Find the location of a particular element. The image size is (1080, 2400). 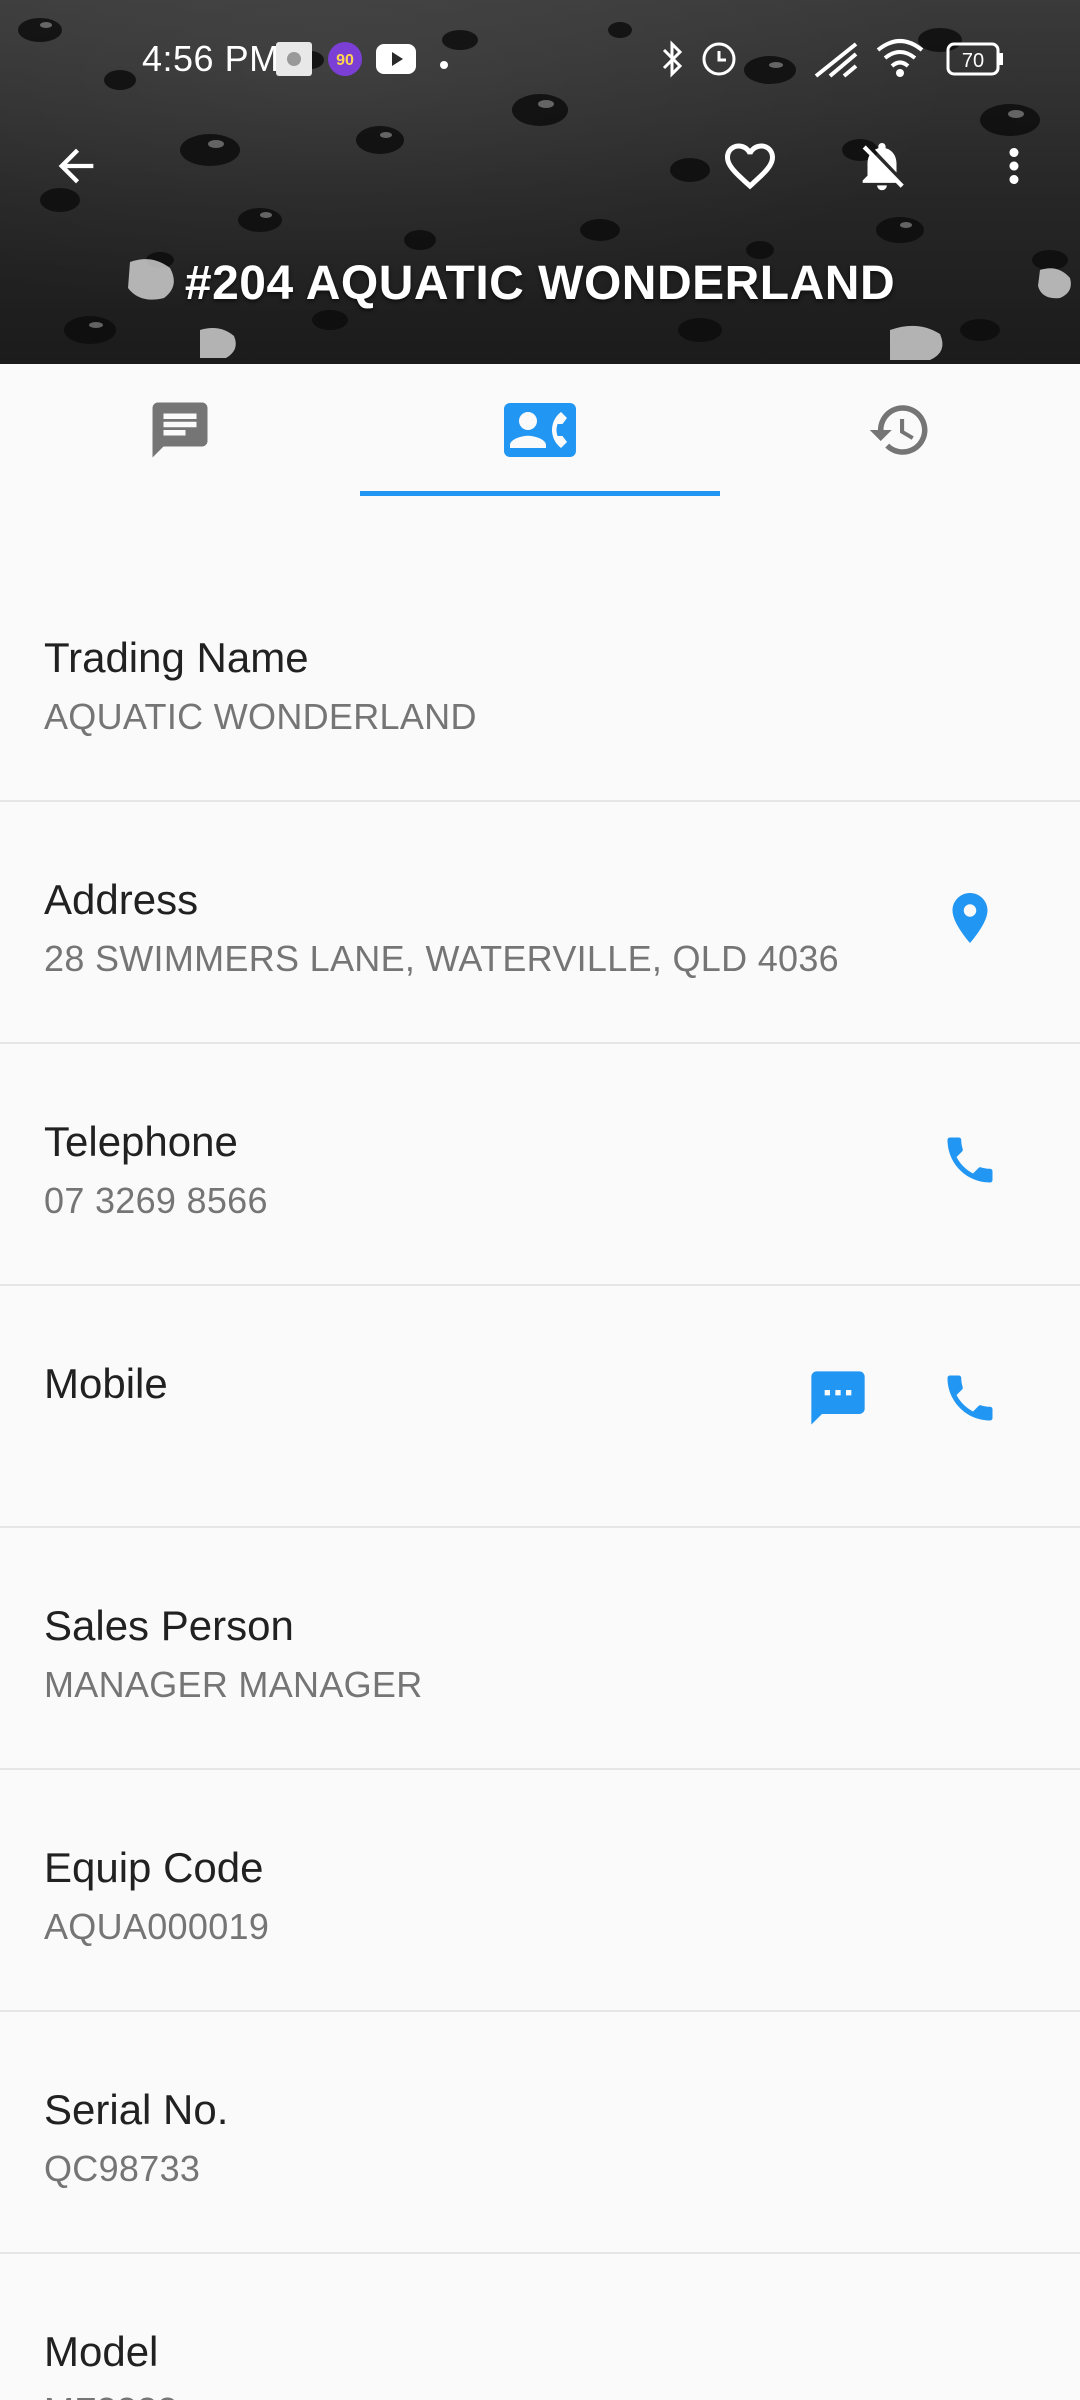

mobile-label: Mobile is located at coordinates (106, 1383).